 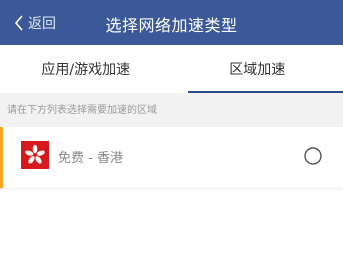 What do you see at coordinates (82, 110) in the screenshot?
I see `hint-text: 请在下方列表选择需要加速的区域` at bounding box center [82, 110].